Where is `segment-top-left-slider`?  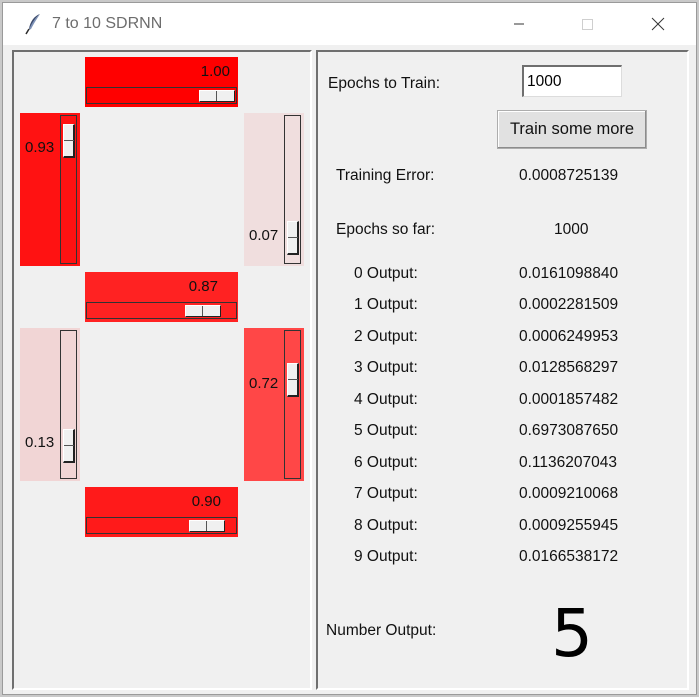 segment-top-left-slider is located at coordinates (68, 189).